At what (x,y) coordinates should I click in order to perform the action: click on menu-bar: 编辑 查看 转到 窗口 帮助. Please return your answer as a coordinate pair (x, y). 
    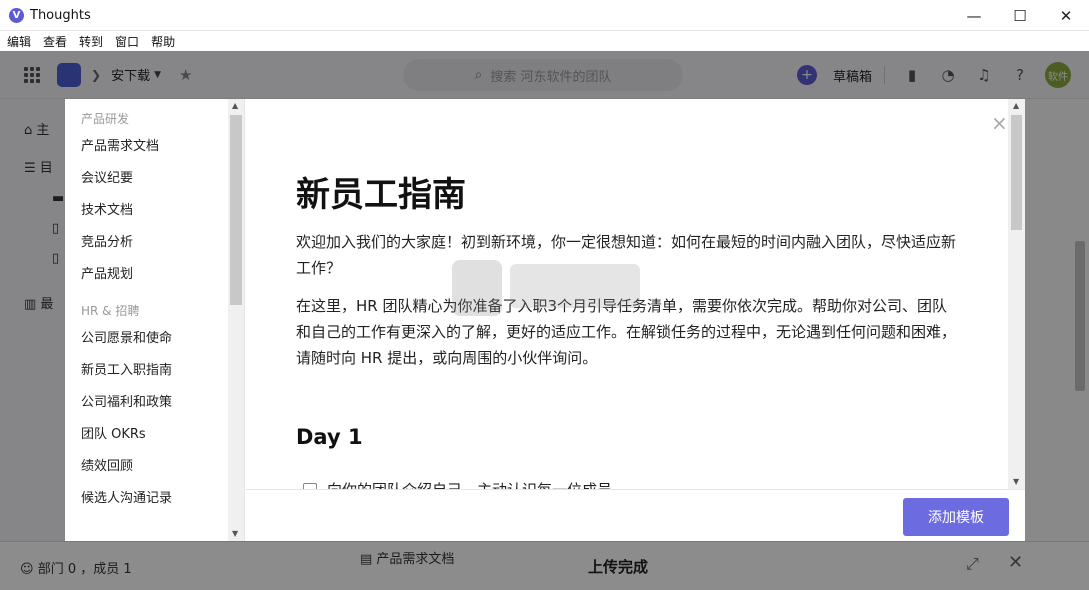
    Looking at the image, I should click on (544, 41).